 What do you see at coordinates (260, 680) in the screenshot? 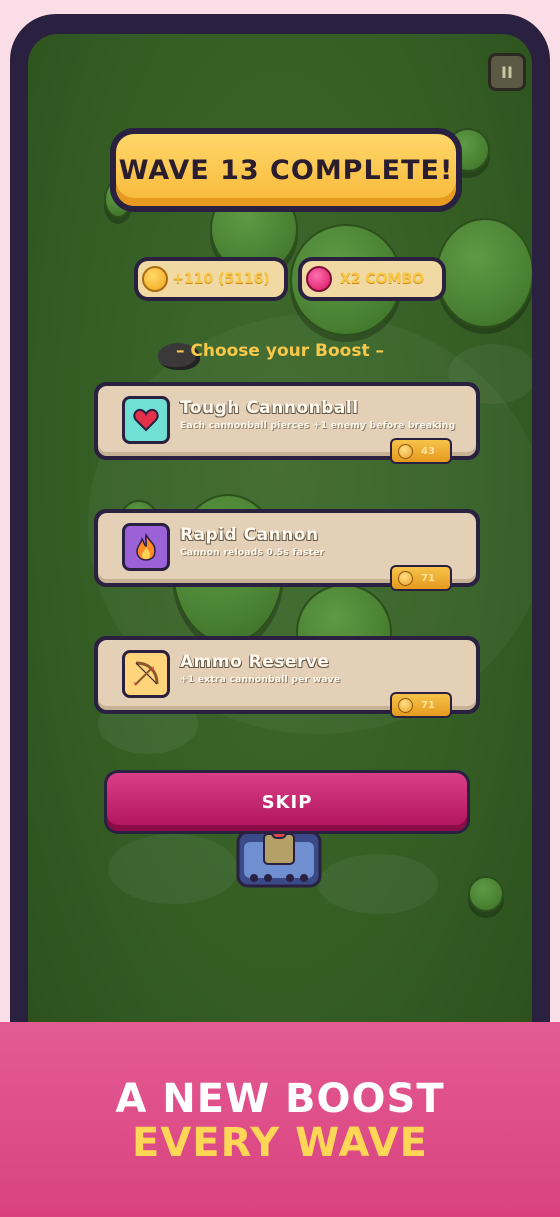
I see `boost-description: +1 extra cannonball per wave` at bounding box center [260, 680].